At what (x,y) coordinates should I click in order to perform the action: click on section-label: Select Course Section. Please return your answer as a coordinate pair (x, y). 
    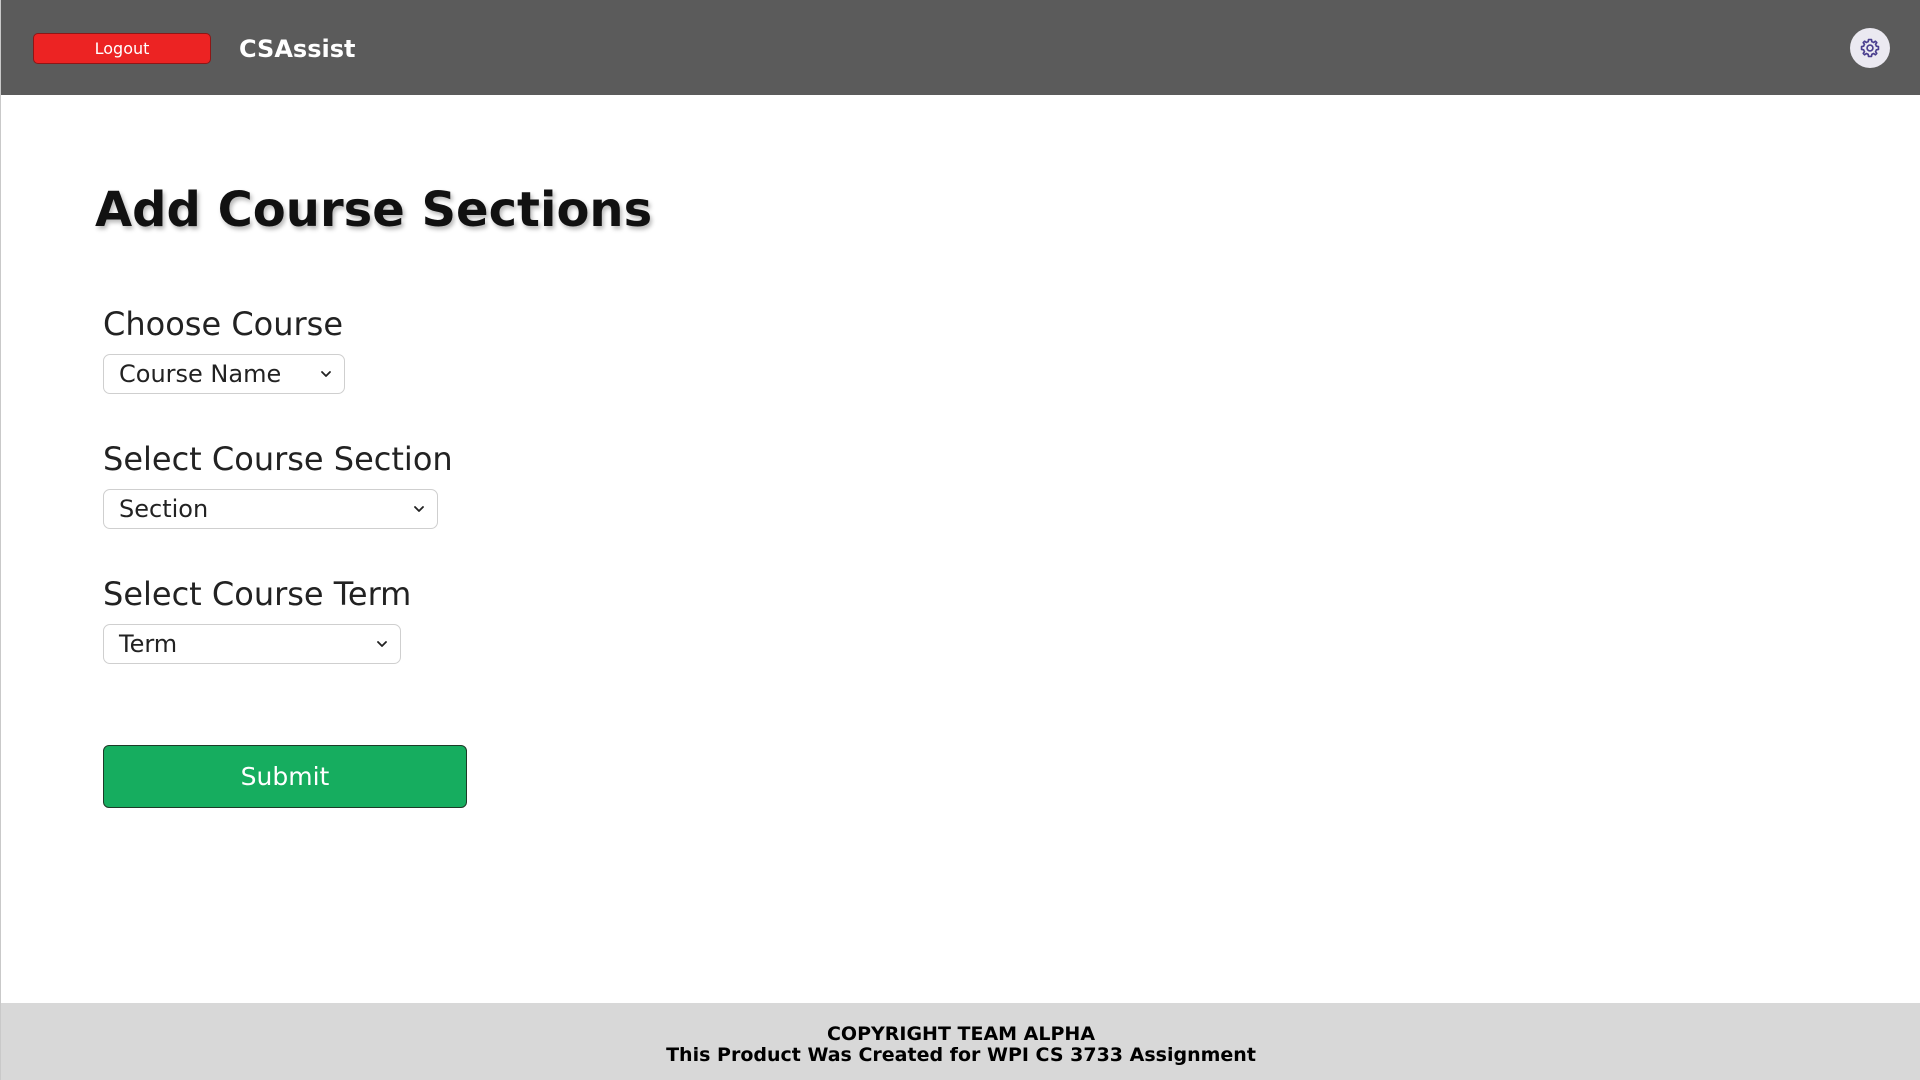
    Looking at the image, I should click on (278, 459).